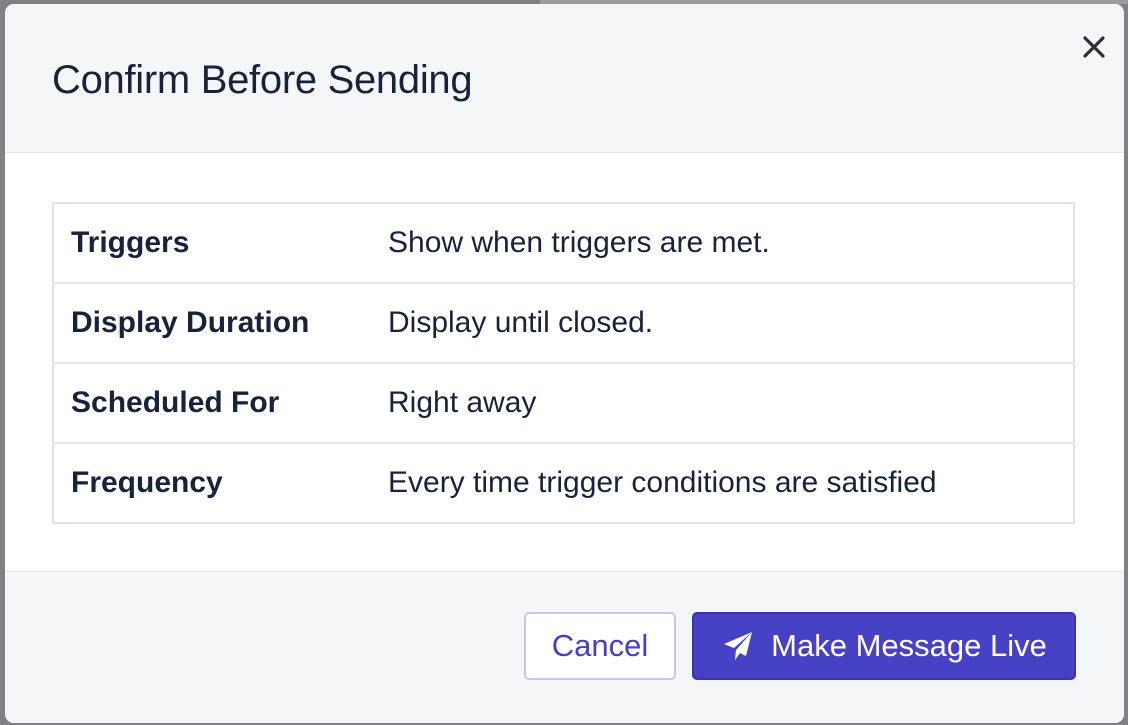 The height and width of the screenshot is (725, 1128). What do you see at coordinates (212, 482) in the screenshot?
I see `frequency-label: Frequency` at bounding box center [212, 482].